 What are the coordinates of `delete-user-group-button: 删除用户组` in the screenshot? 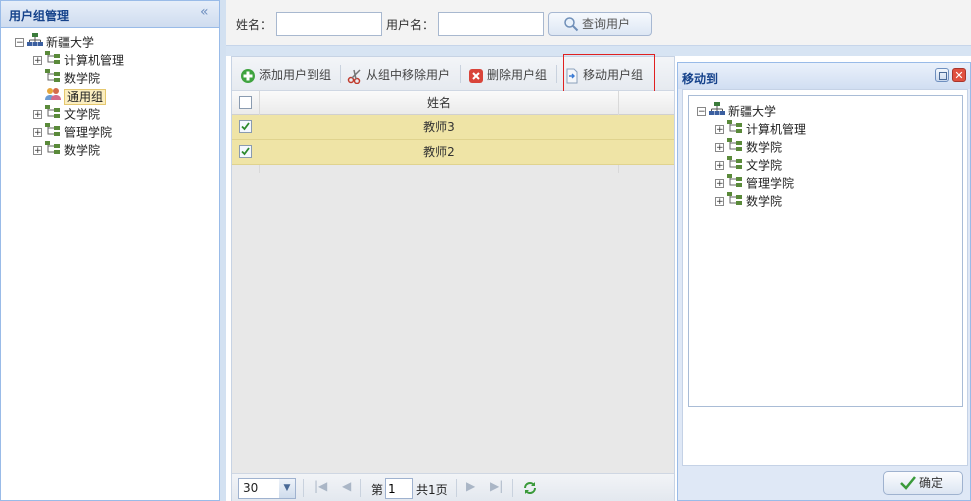 It's located at (507, 75).